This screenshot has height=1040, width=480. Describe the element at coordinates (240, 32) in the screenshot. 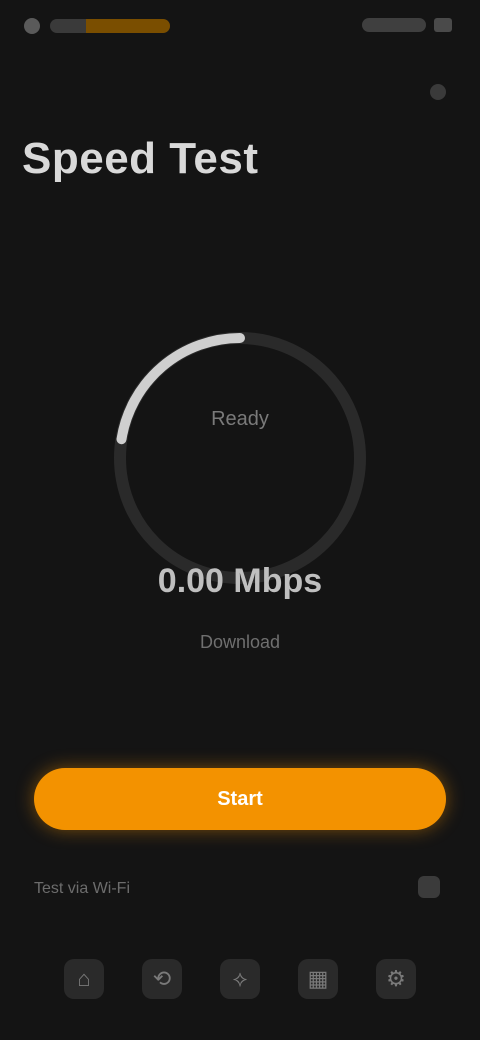

I see `status-bar` at that location.